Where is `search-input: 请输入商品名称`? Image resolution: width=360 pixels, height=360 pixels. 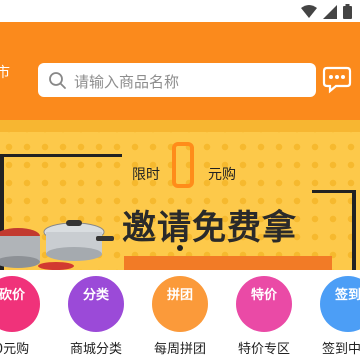
search-input: 请输入商品名称 is located at coordinates (177, 80).